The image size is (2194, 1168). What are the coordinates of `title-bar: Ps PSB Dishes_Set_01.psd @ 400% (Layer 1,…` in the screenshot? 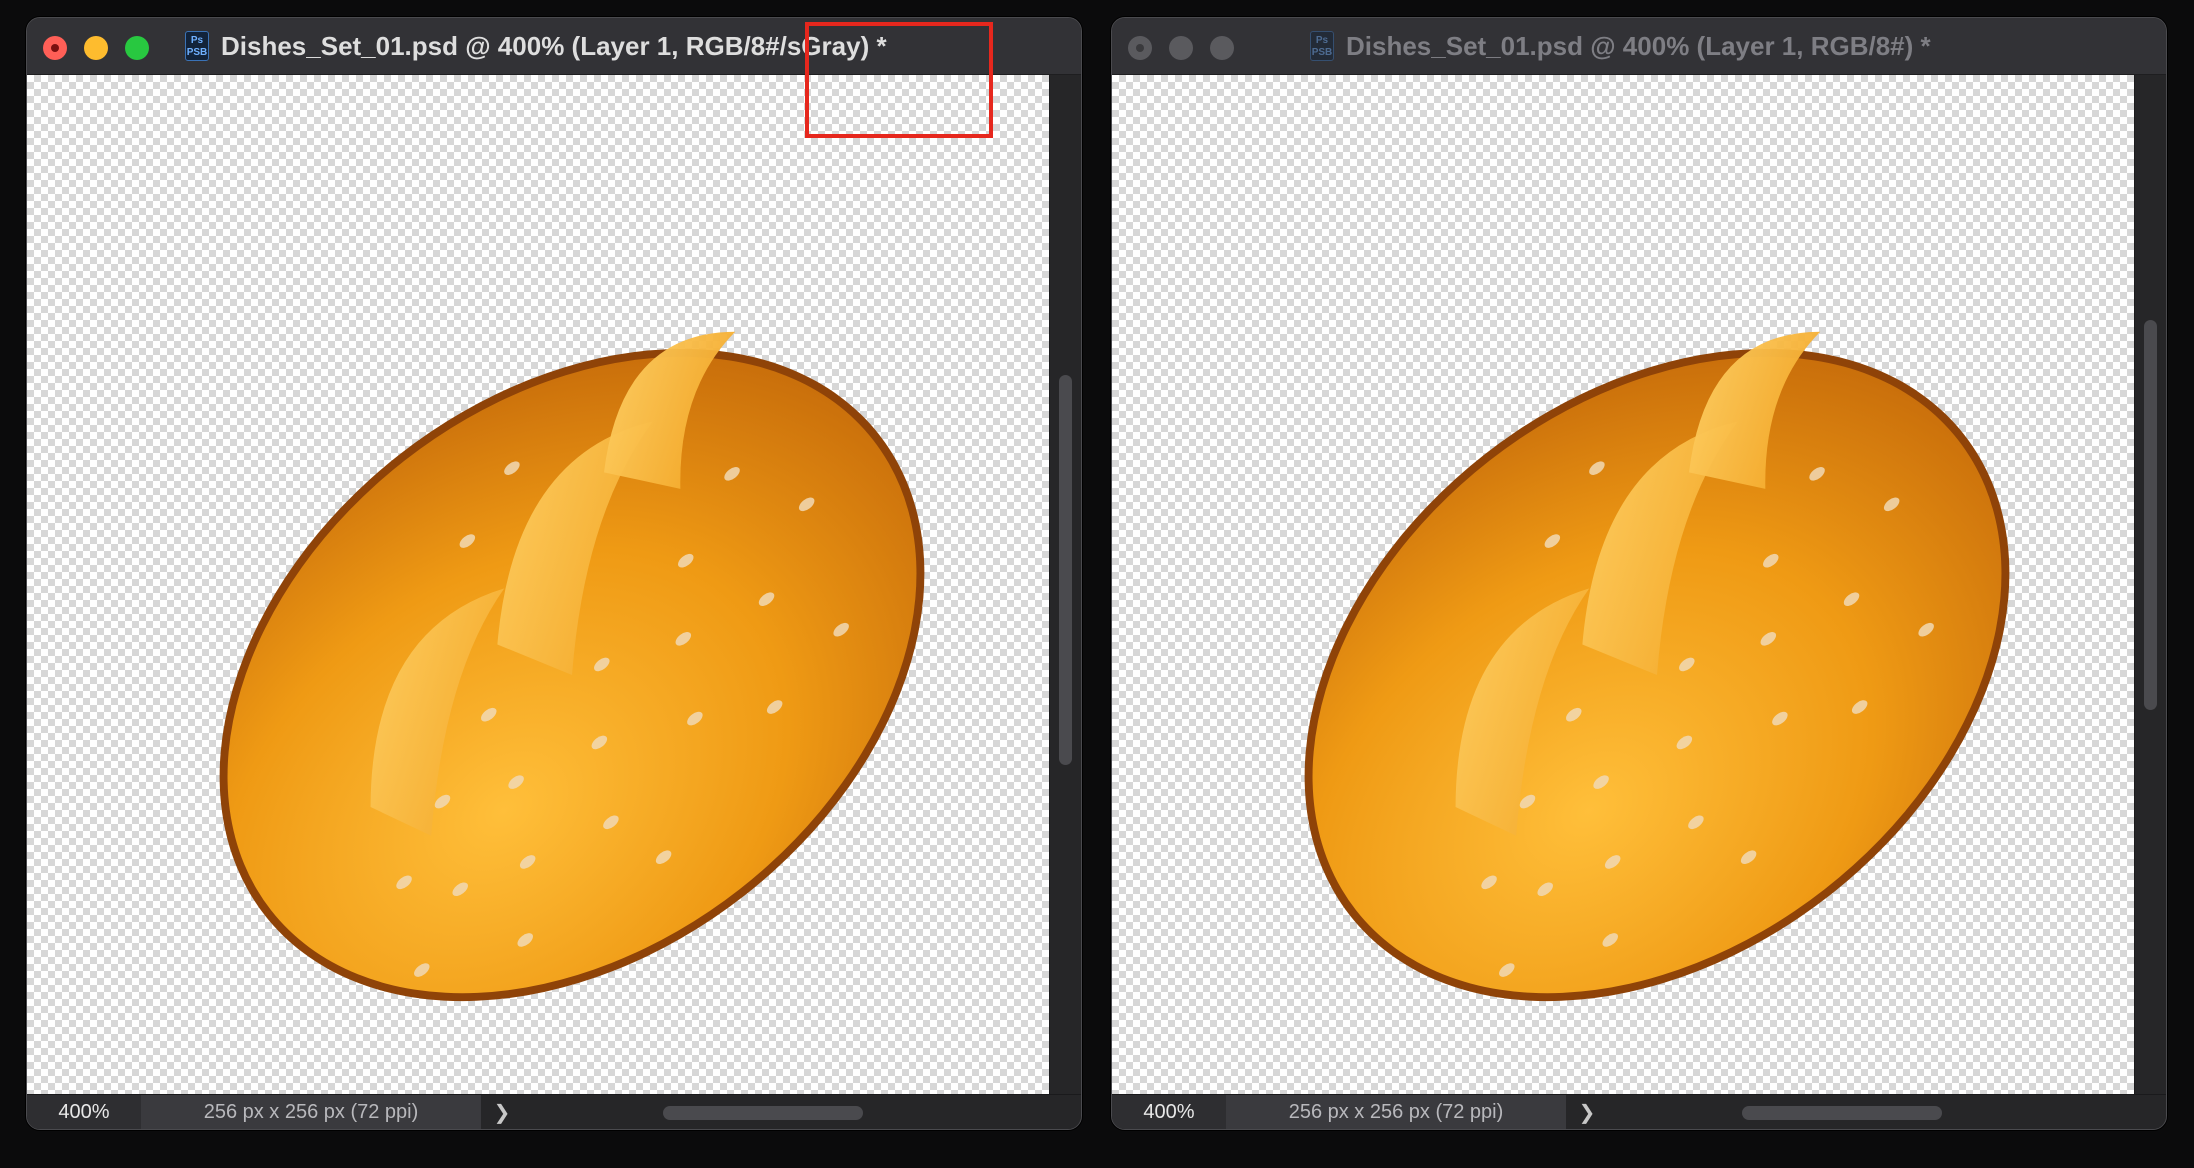 It's located at (1639, 46).